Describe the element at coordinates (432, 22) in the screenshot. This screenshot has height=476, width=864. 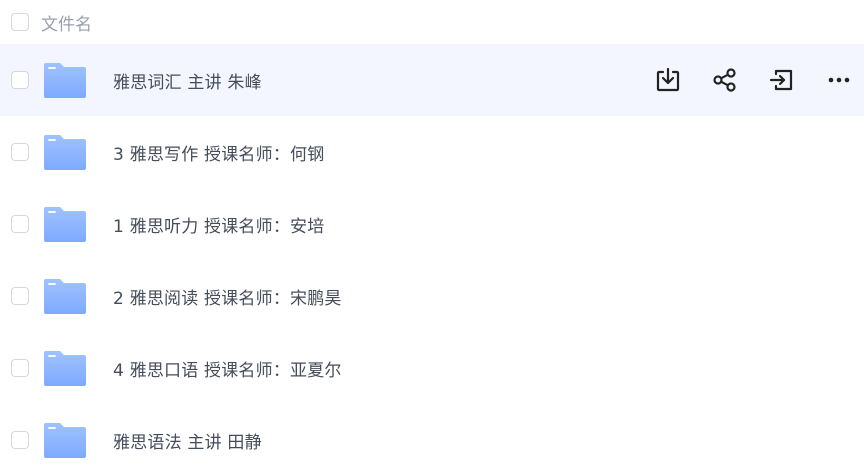
I see `file-list-header: 文件名` at that location.